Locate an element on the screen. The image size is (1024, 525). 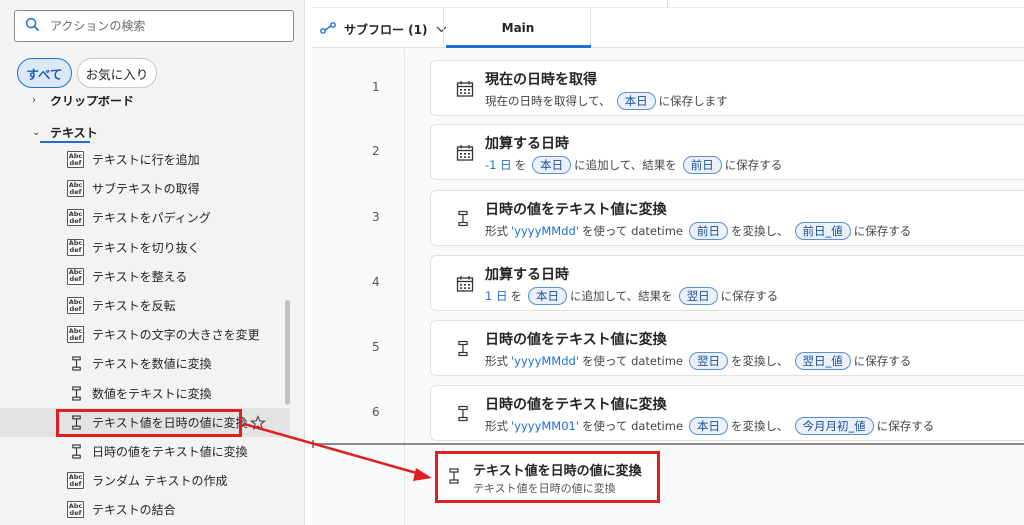
tree-action-label: ランダム テキストの作成 is located at coordinates (160, 481).